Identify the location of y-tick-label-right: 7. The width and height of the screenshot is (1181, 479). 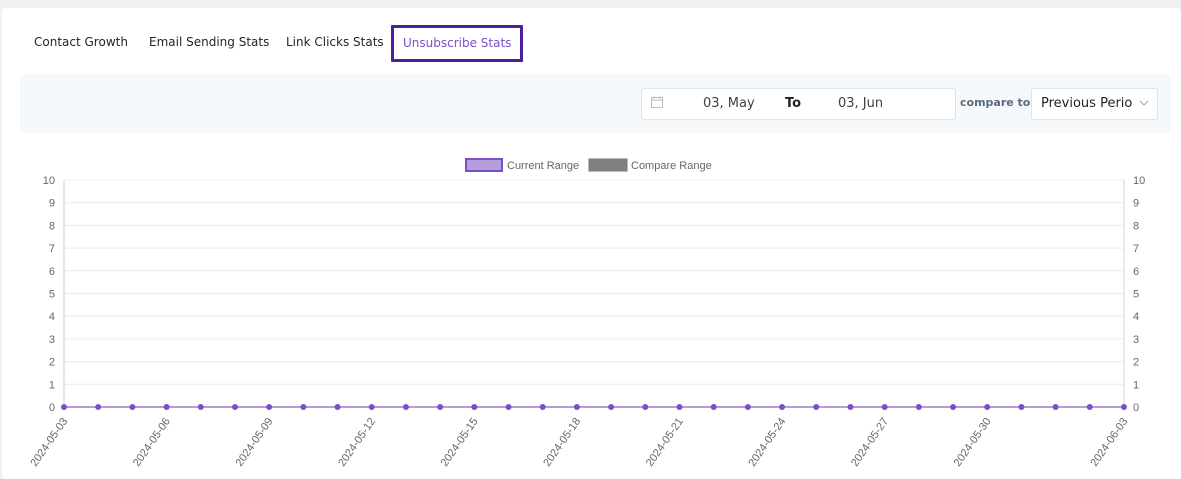
(1136, 249).